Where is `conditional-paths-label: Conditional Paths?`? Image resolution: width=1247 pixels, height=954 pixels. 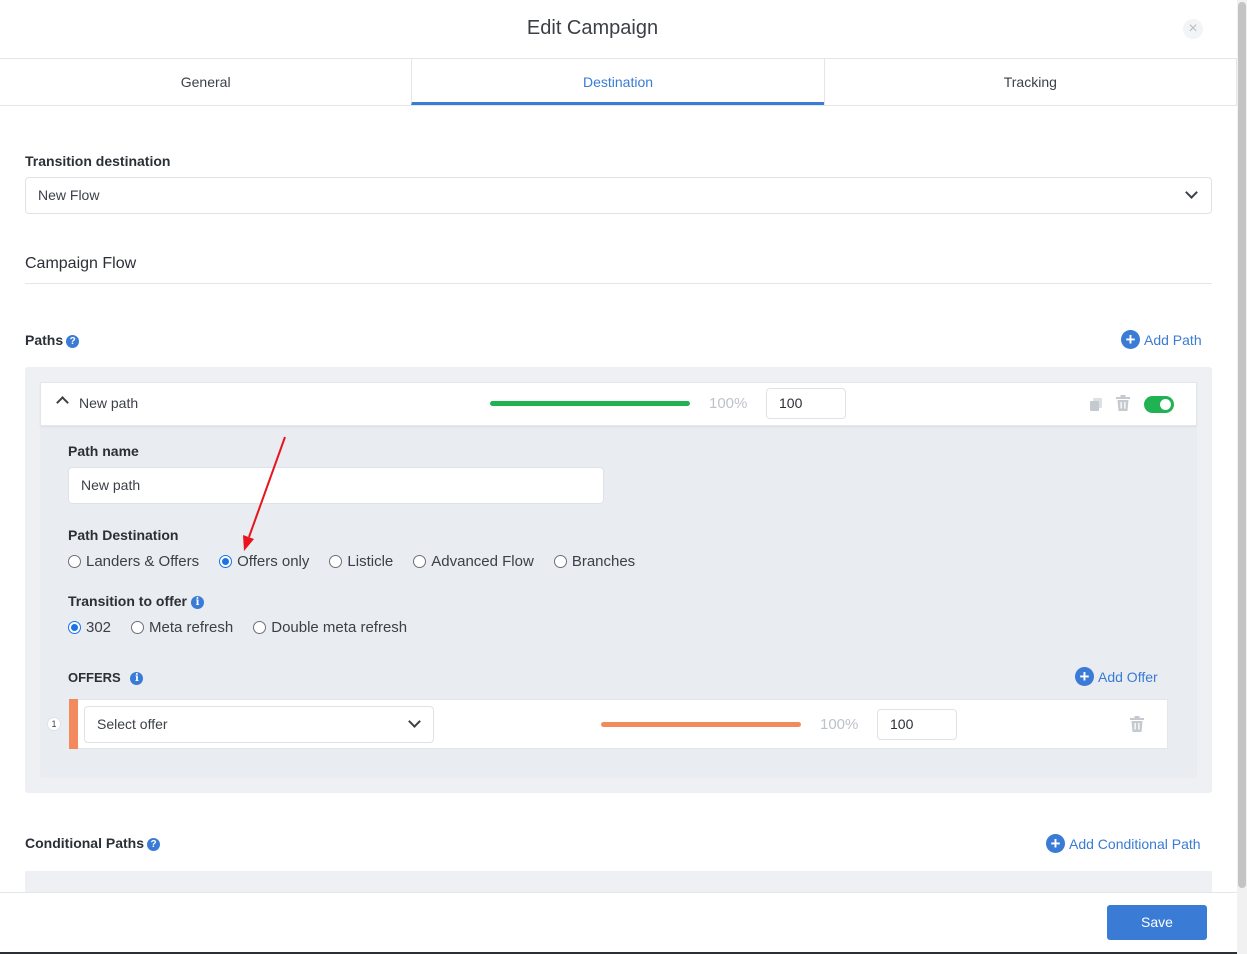 conditional-paths-label: Conditional Paths? is located at coordinates (92, 843).